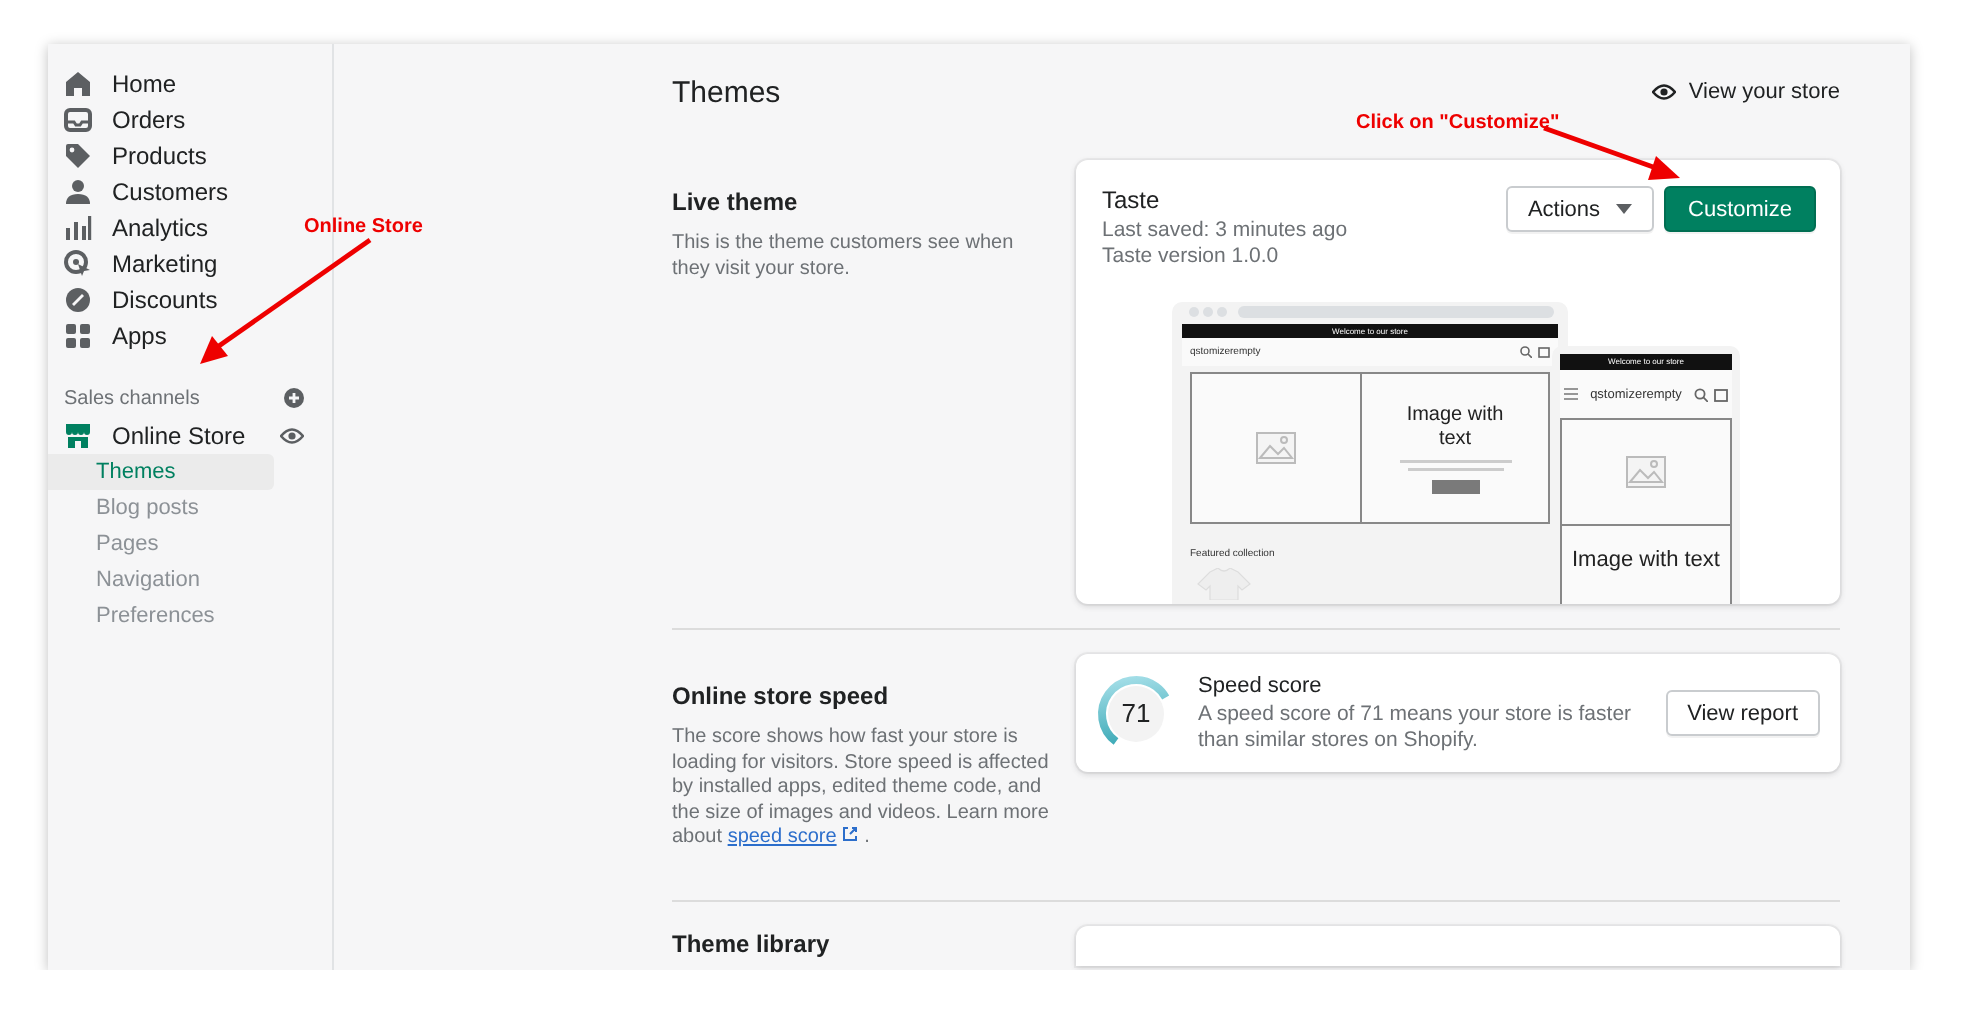 The image size is (1982, 1034). Describe the element at coordinates (726, 92) in the screenshot. I see `page-title: Themes` at that location.